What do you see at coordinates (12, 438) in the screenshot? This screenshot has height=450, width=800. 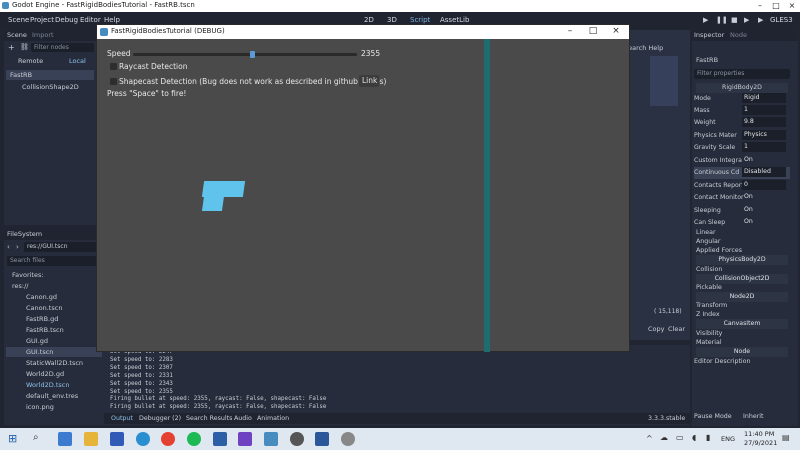 I see `windows-start-icon: ⊞` at bounding box center [12, 438].